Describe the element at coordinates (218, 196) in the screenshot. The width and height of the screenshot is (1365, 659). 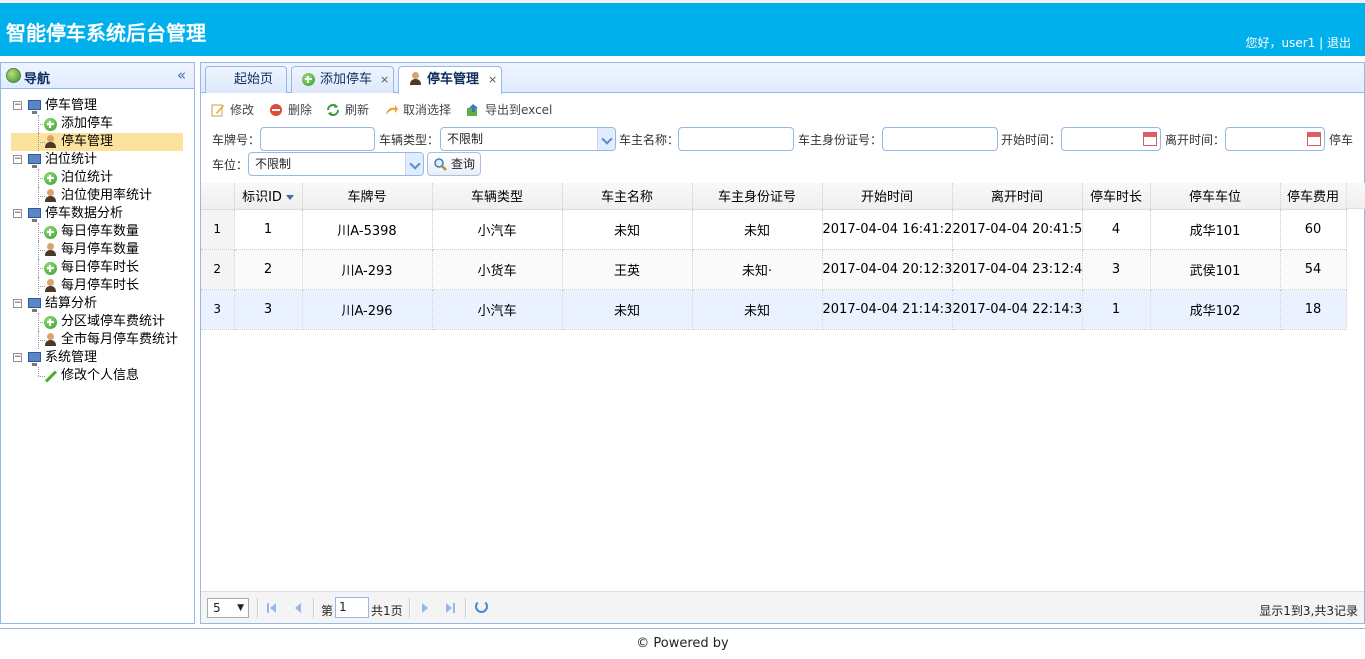
I see `row-number-header` at that location.